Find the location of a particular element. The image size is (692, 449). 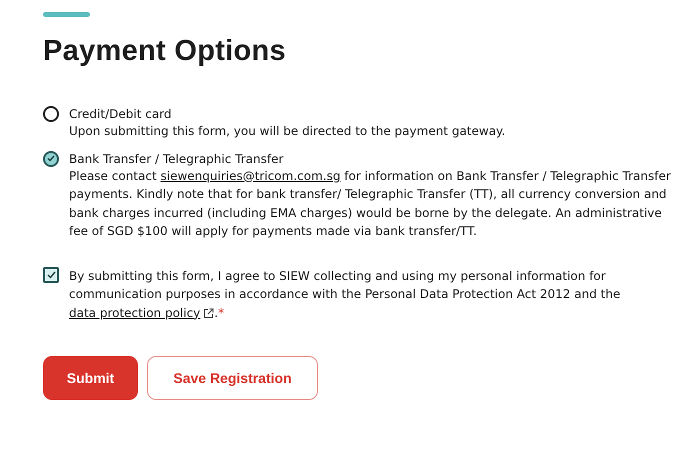

policy-link: data protection policy is located at coordinates (134, 313).